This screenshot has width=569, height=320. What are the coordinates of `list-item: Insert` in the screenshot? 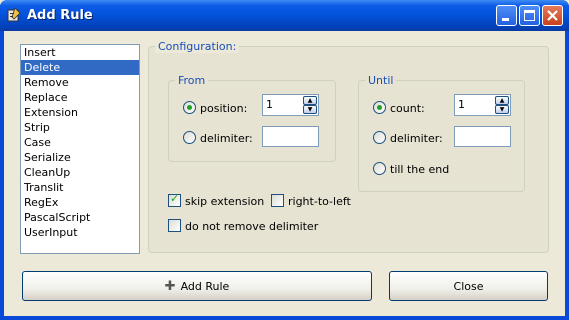 It's located at (80, 52).